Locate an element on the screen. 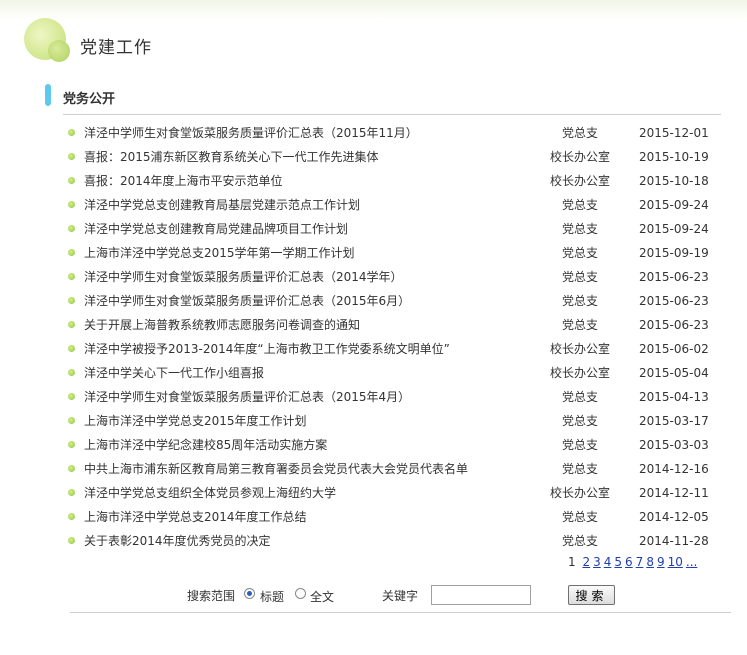 The width and height of the screenshot is (747, 655). news-title-link: 中共上海市浦东新区教育局第三教育署委员会党员代表大会党员代表名单 is located at coordinates (276, 469).